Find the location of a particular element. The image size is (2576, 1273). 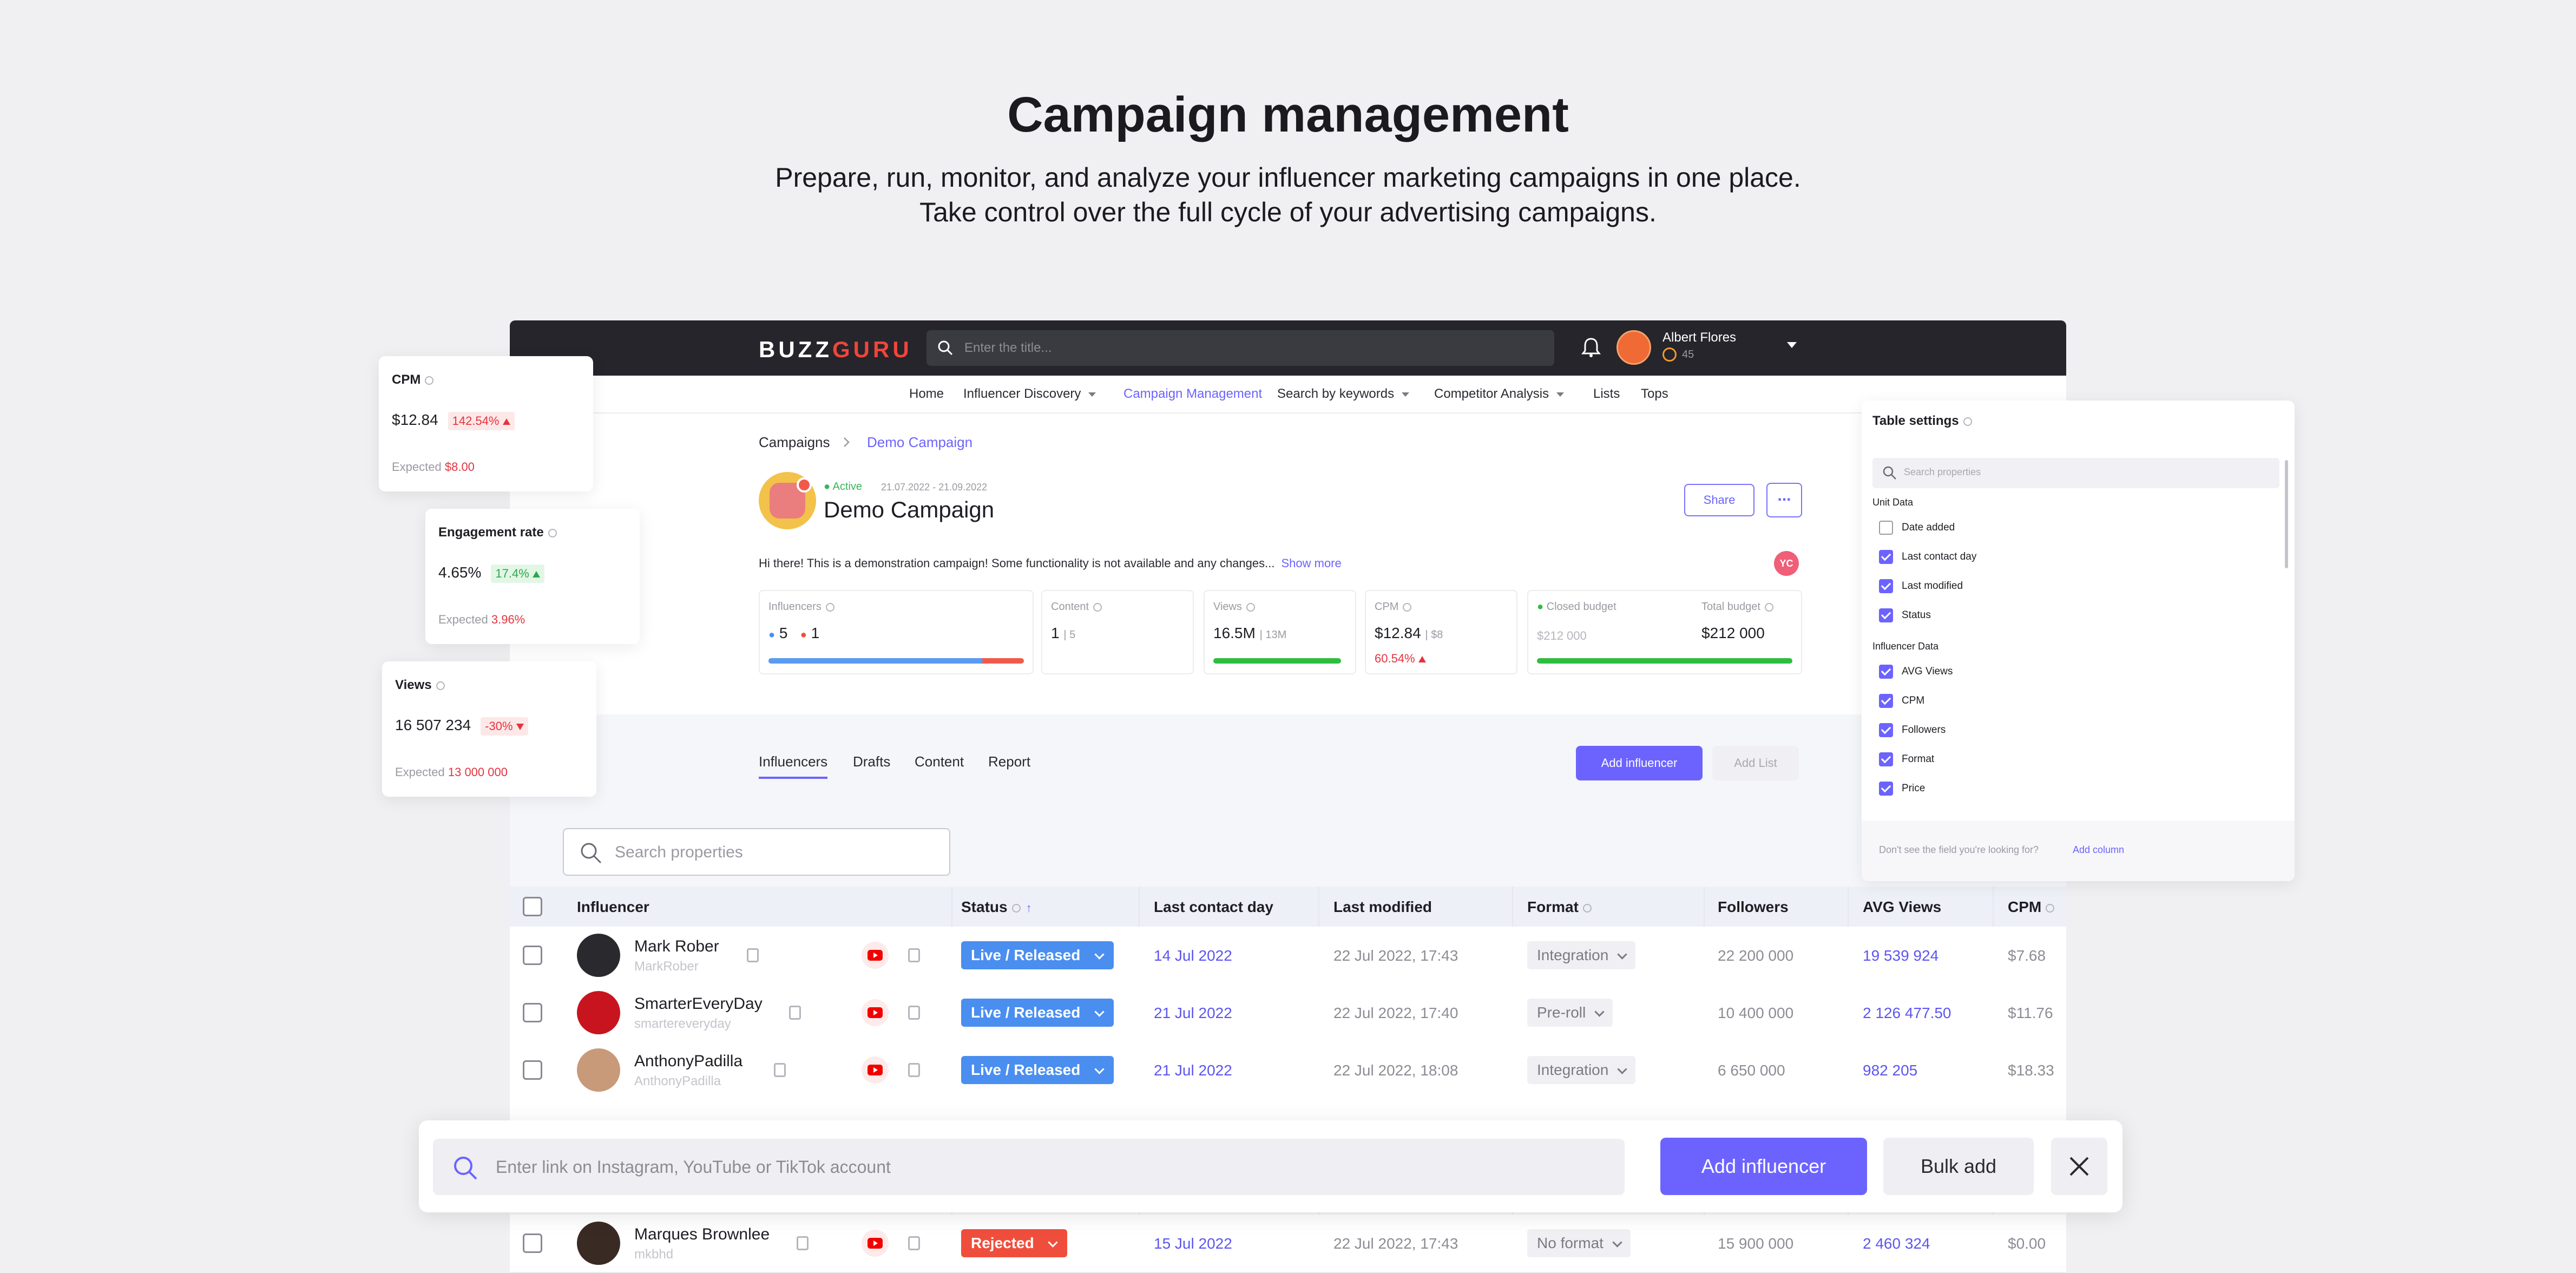

logo: BUZZGURU is located at coordinates (835, 350).